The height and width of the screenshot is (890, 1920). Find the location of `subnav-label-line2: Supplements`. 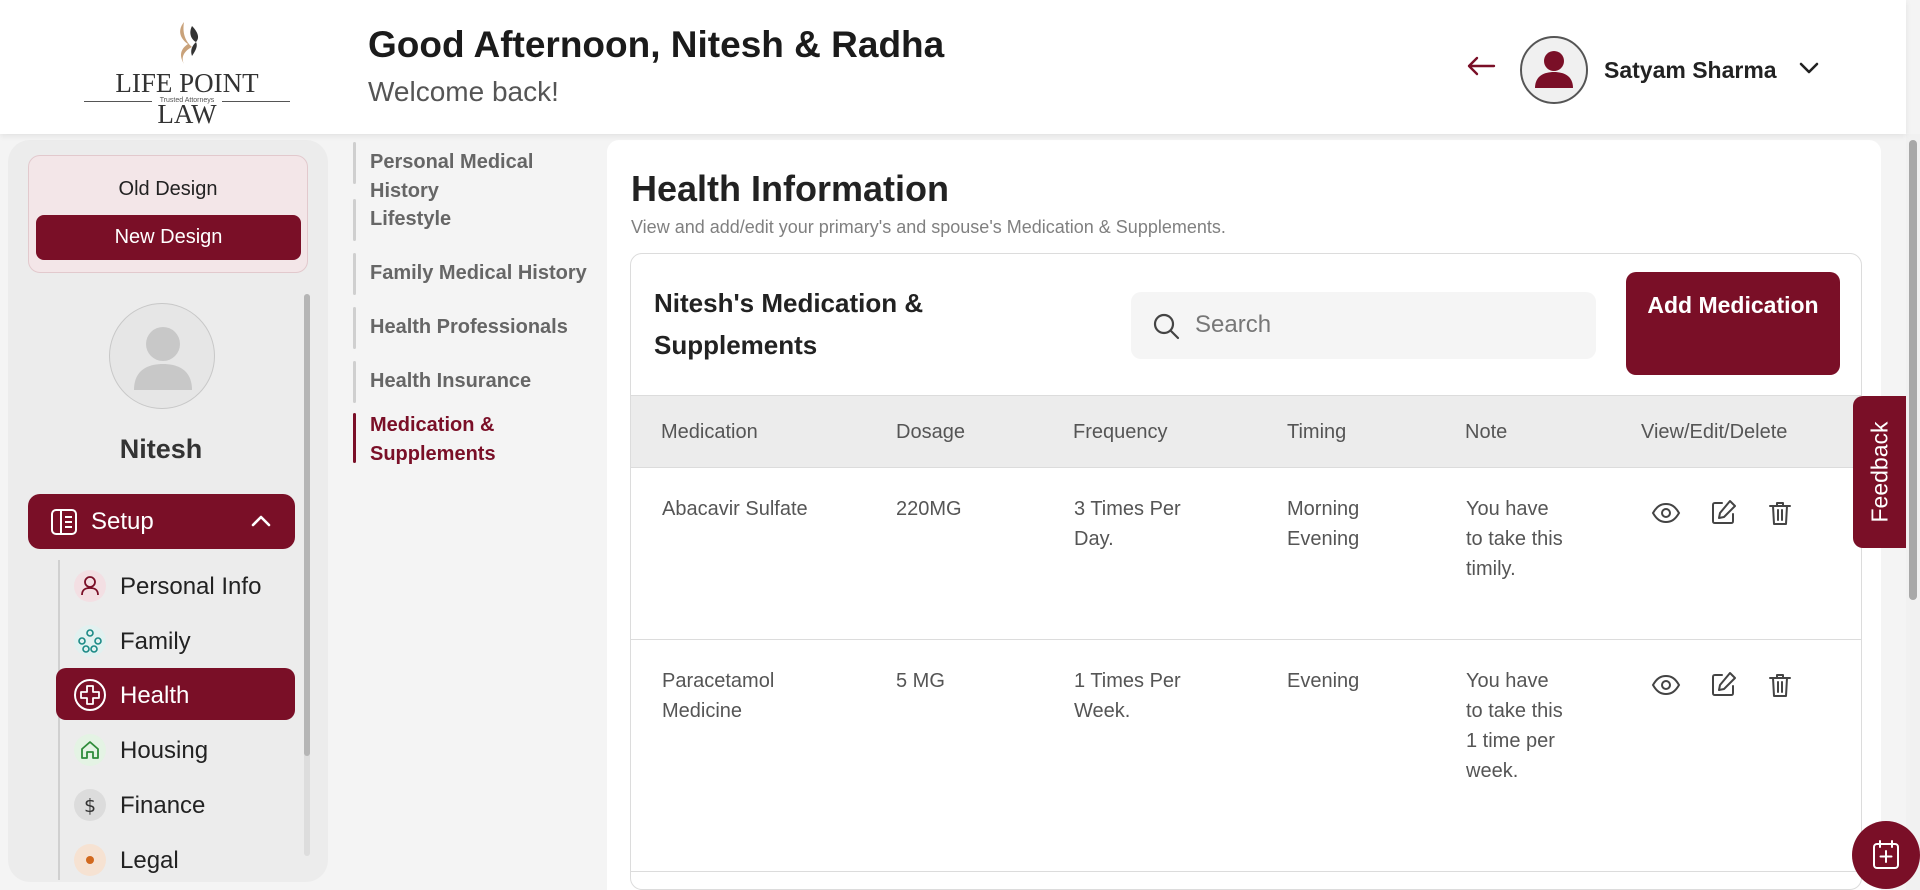

subnav-label-line2: Supplements is located at coordinates (433, 454).